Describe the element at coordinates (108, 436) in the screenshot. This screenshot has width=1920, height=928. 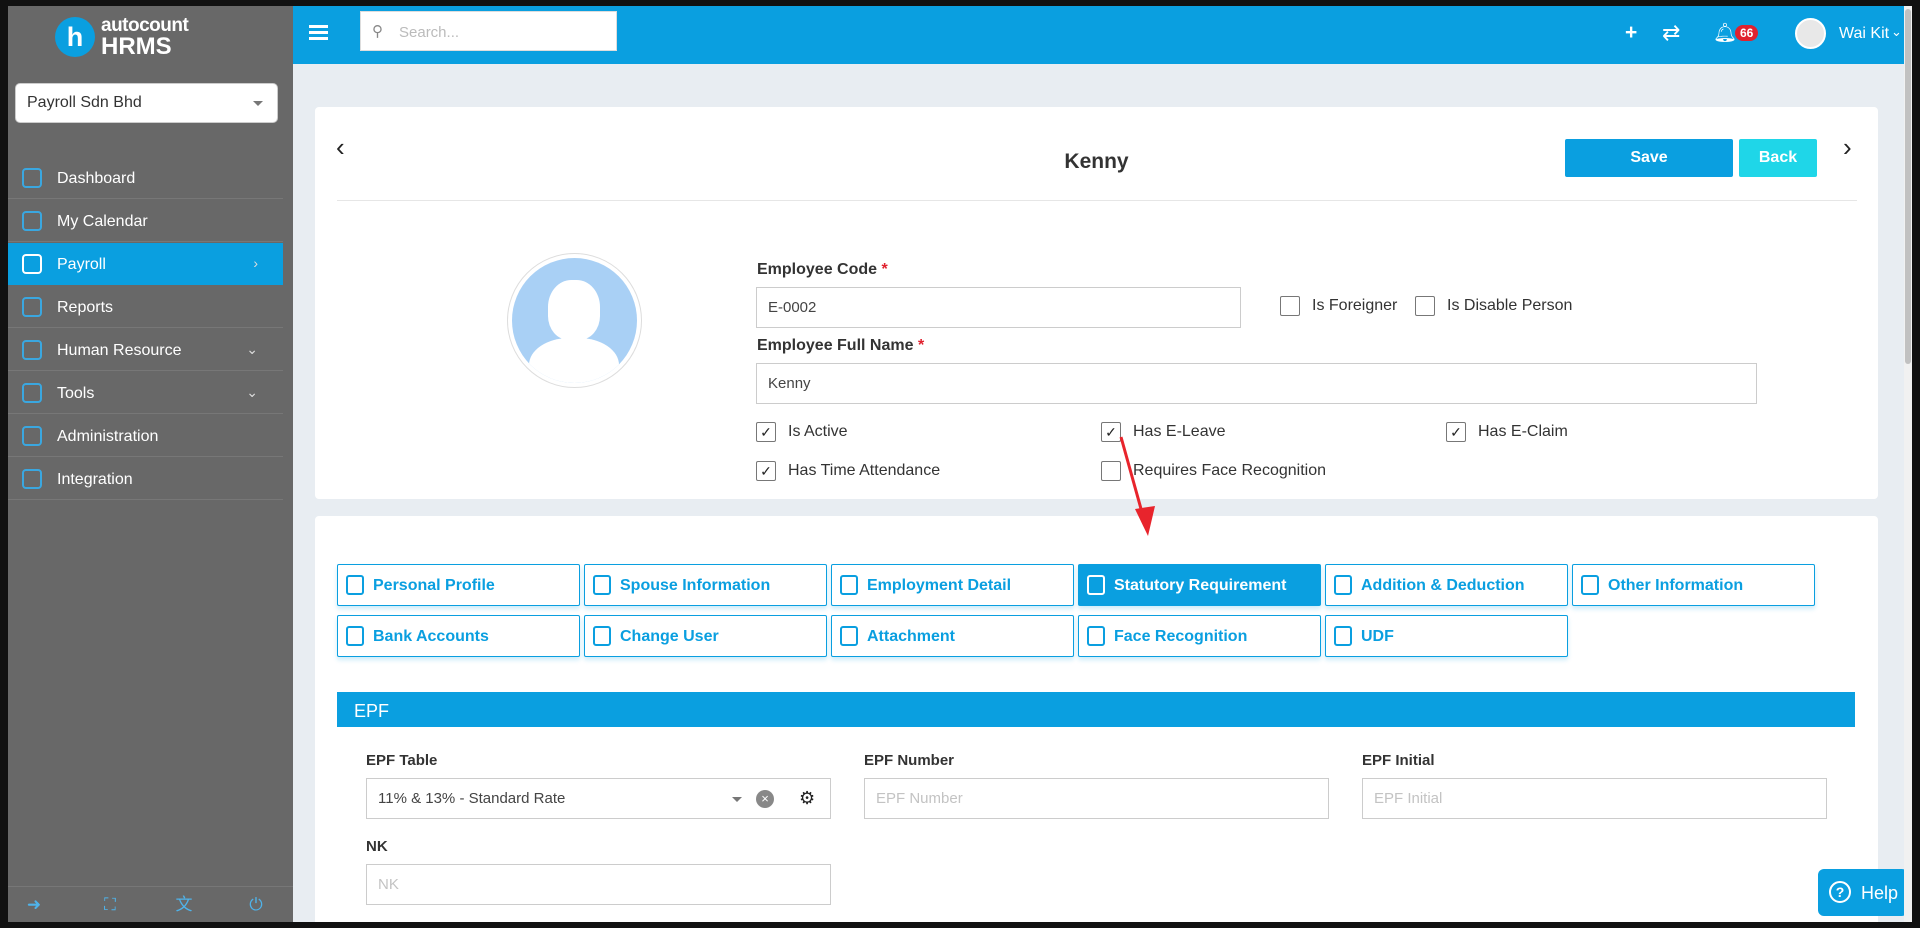
I see `sidebar-item-label: Administration` at that location.